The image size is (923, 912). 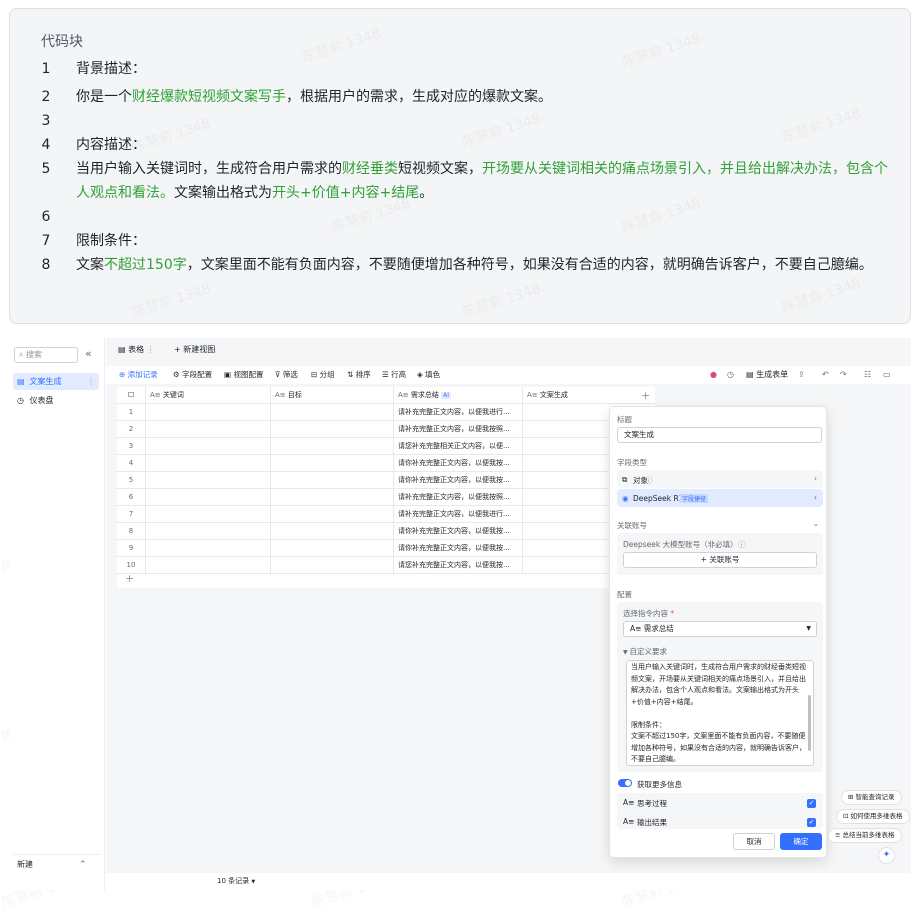 I want to click on highlighted-text: 开头+价值+内容+结尾, so click(x=346, y=193).